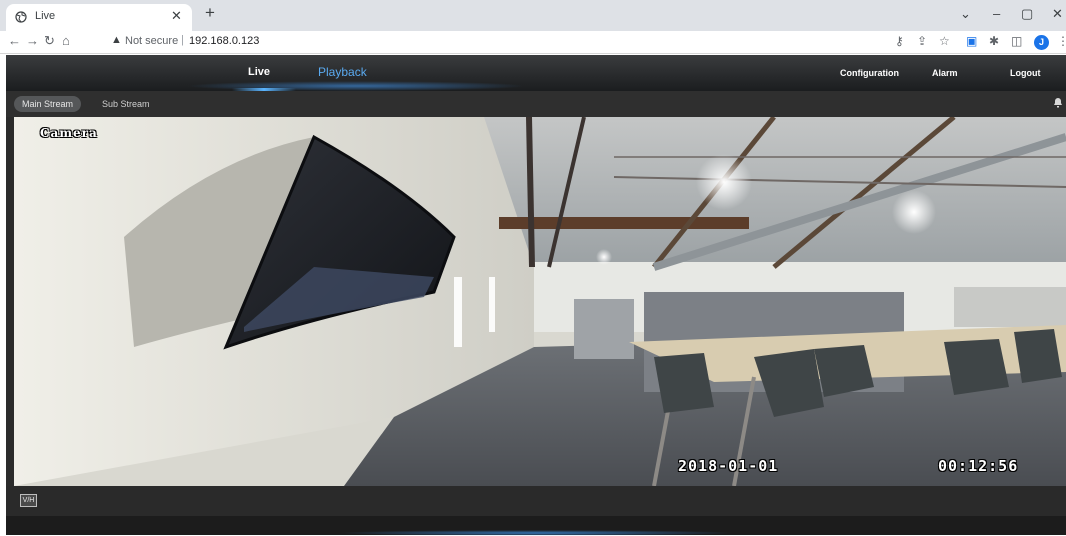 Image resolution: width=1066 pixels, height=536 pixels. I want to click on not-secure-label: Not secure, so click(151, 41).